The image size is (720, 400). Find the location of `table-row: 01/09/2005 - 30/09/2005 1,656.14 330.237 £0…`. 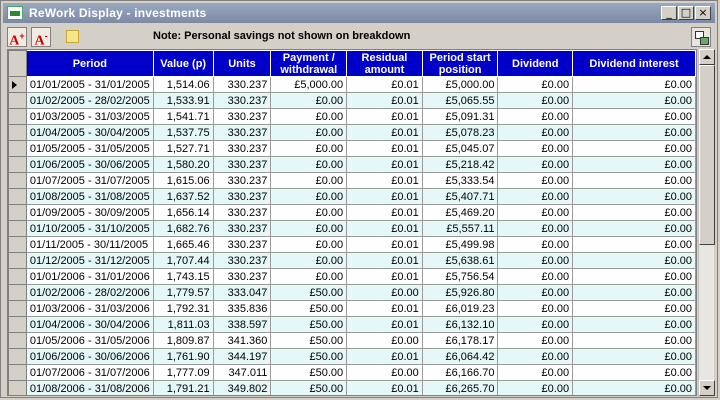

table-row: 01/09/2005 - 30/09/2005 1,656.14 330.237 £0… is located at coordinates (352, 212).